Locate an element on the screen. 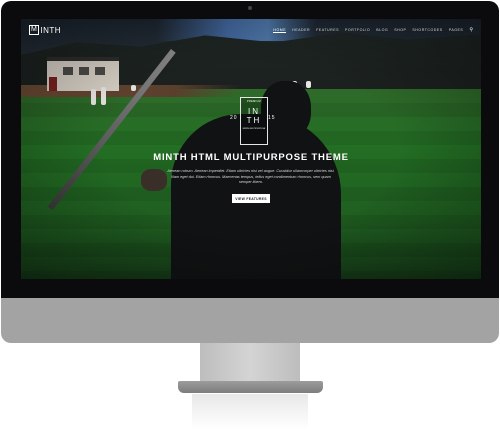  monitor-chin is located at coordinates (250, 320).